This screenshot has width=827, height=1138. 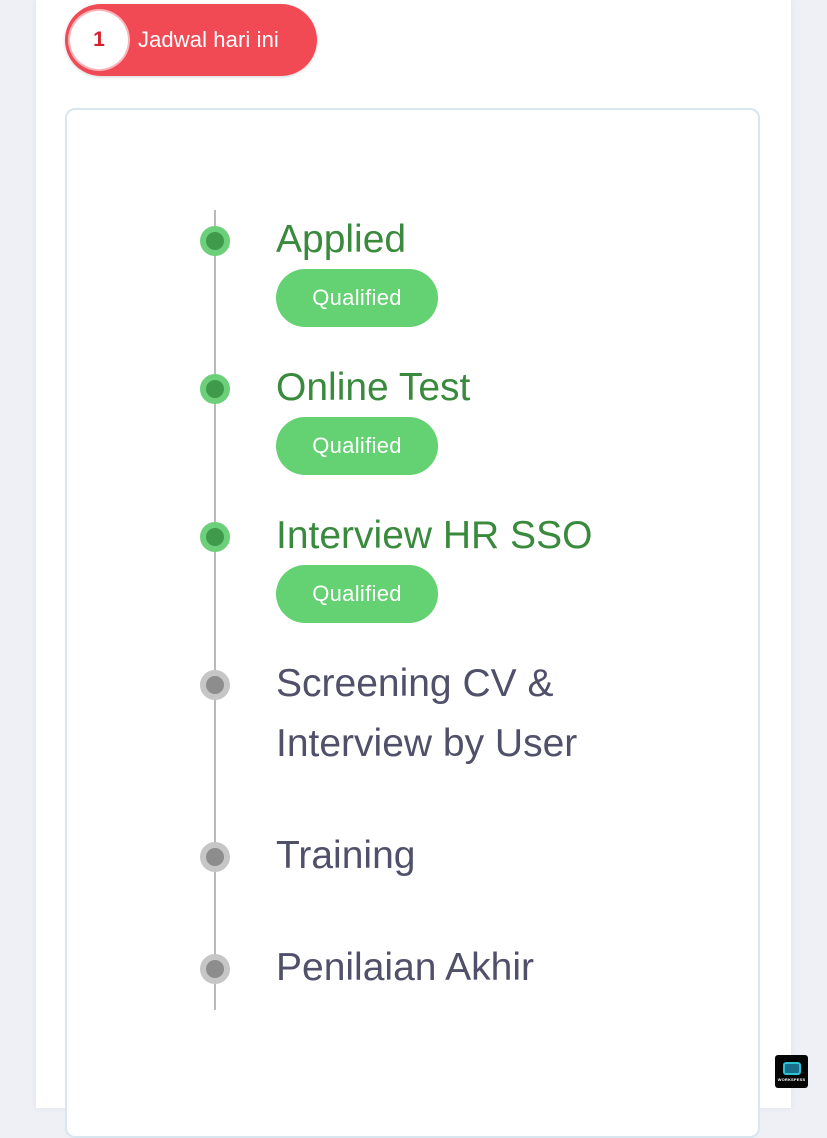 I want to click on timeline-line, so click(x=215, y=610).